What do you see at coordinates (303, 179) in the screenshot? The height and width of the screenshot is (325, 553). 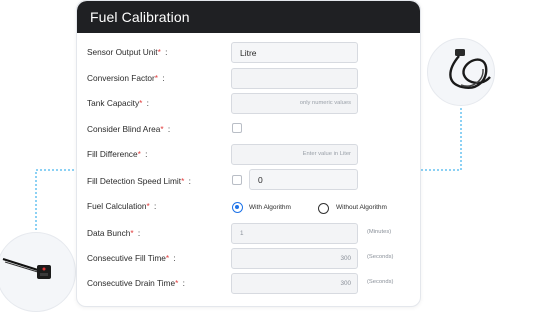 I see `fill-detection-speed-limit-input: 0` at bounding box center [303, 179].